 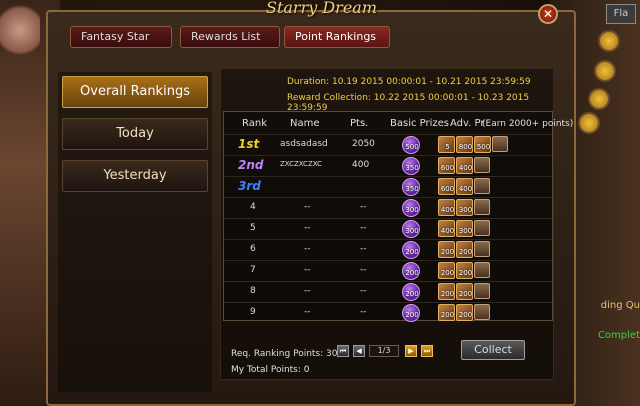 What do you see at coordinates (251, 165) in the screenshot?
I see `rank-cell: 2nd` at bounding box center [251, 165].